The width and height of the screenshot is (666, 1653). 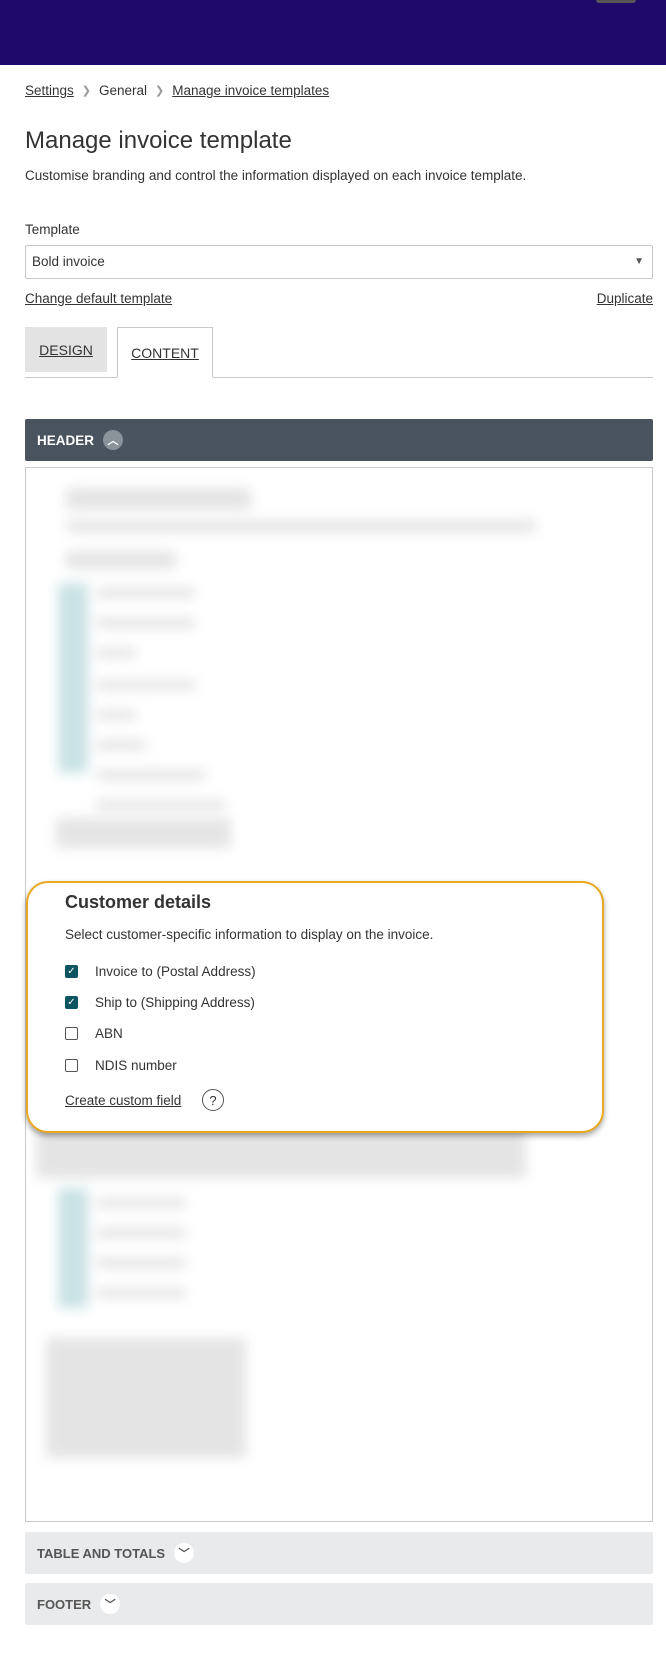 I want to click on option-label: Invoice to (Postal Address), so click(x=175, y=971).